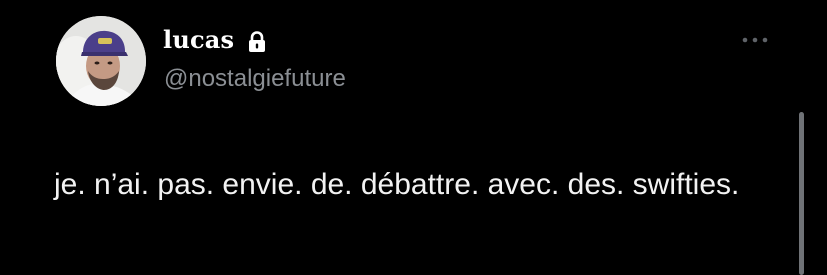 This screenshot has width=827, height=275. Describe the element at coordinates (755, 40) in the screenshot. I see `more-options-icon` at that location.